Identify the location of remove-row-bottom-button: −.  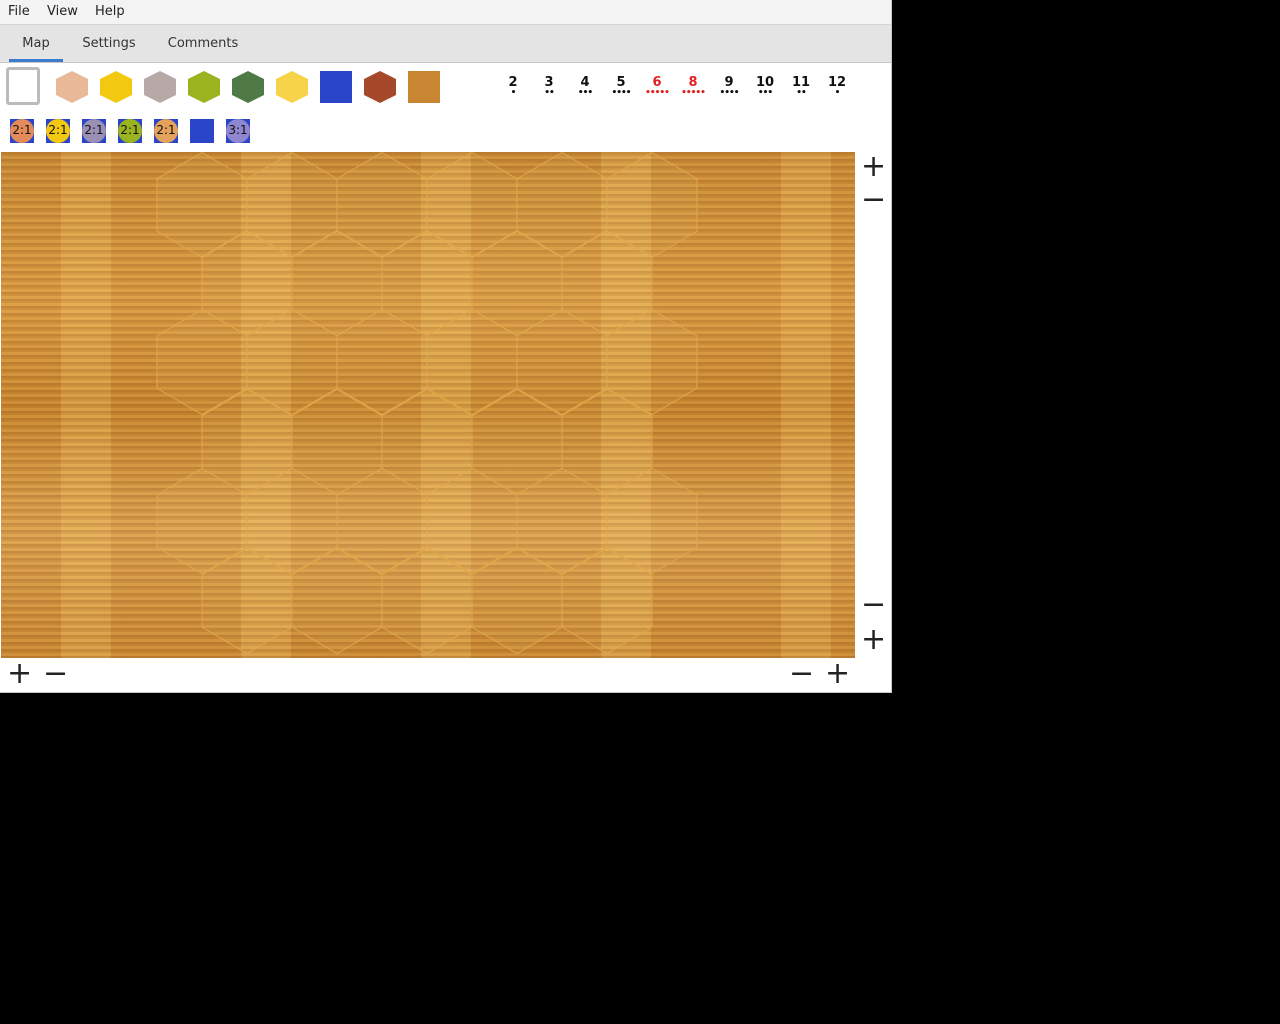
(873, 605).